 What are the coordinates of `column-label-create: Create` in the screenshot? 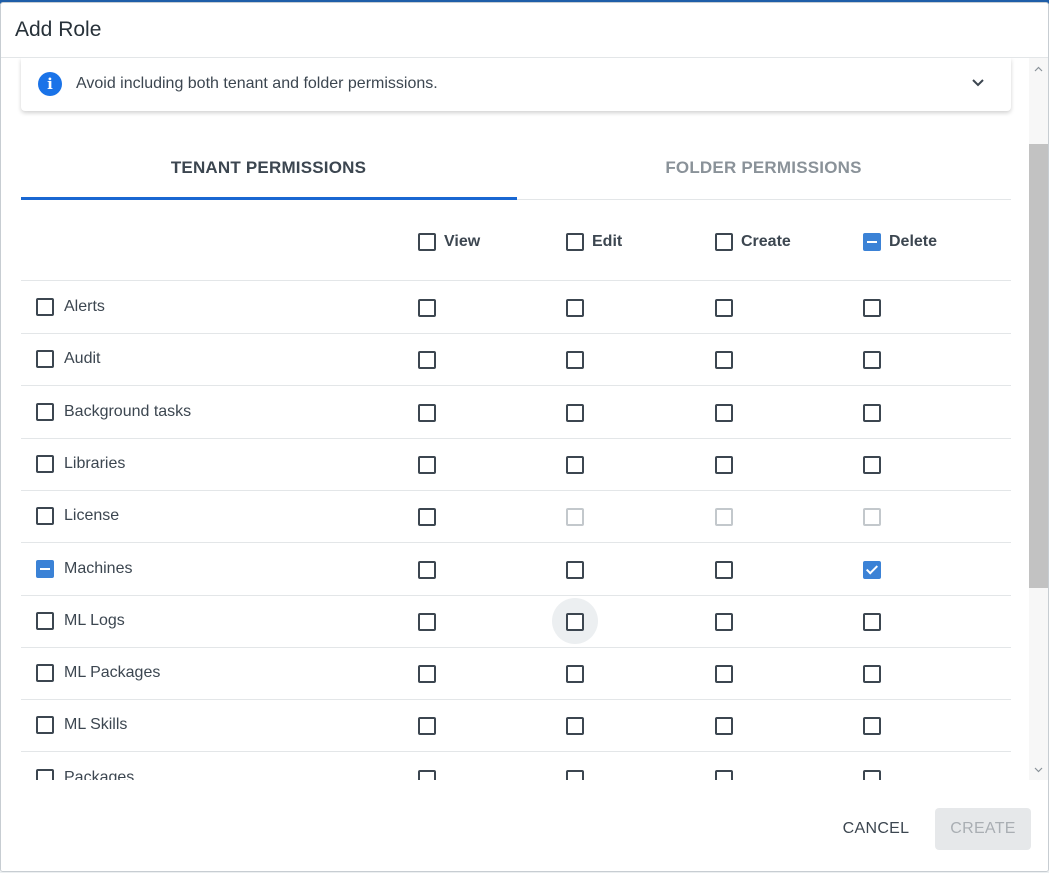 It's located at (766, 241).